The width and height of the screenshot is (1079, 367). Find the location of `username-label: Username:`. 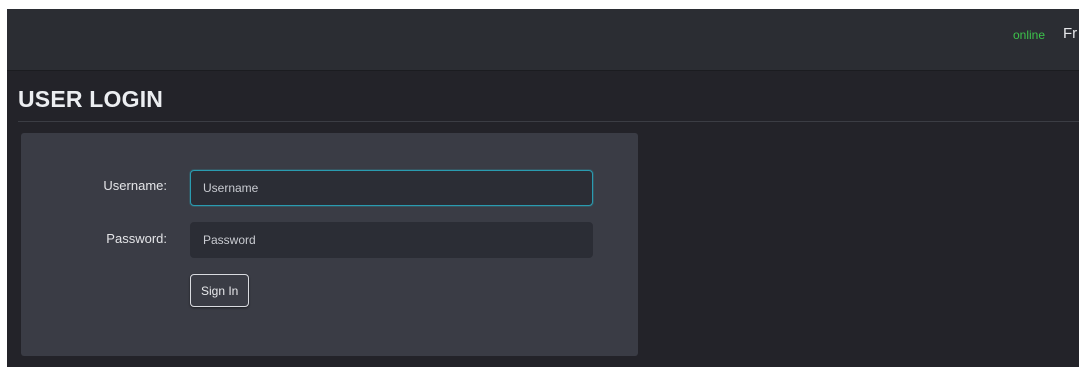

username-label: Username: is located at coordinates (135, 185).